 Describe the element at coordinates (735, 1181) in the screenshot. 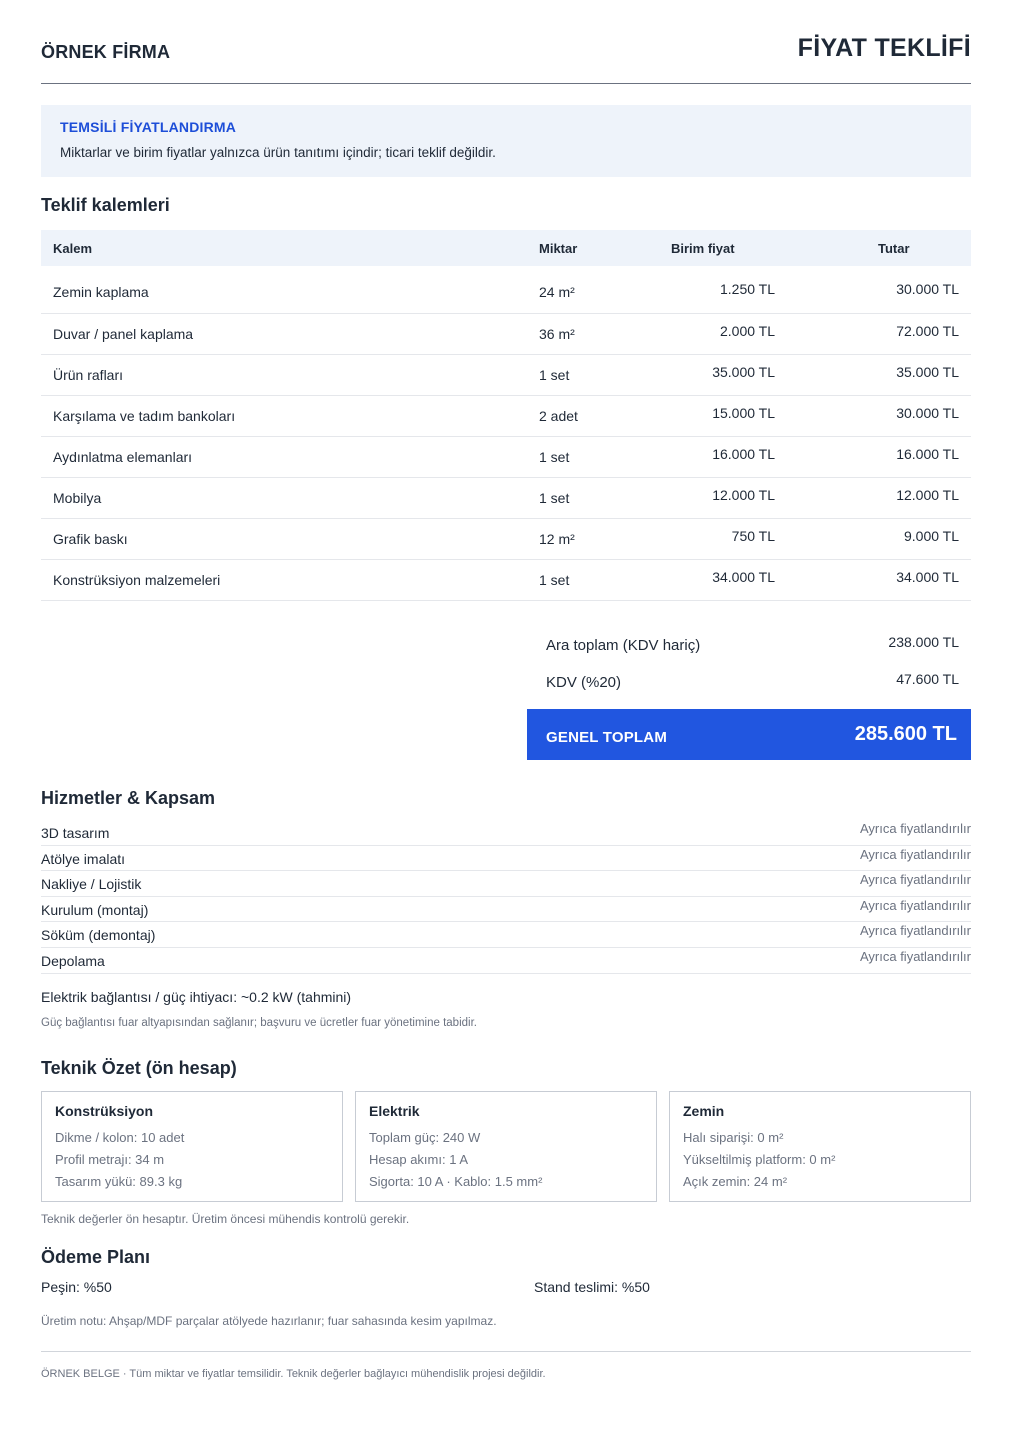

I see `card-line: Açık zemin: 24 m²` at that location.